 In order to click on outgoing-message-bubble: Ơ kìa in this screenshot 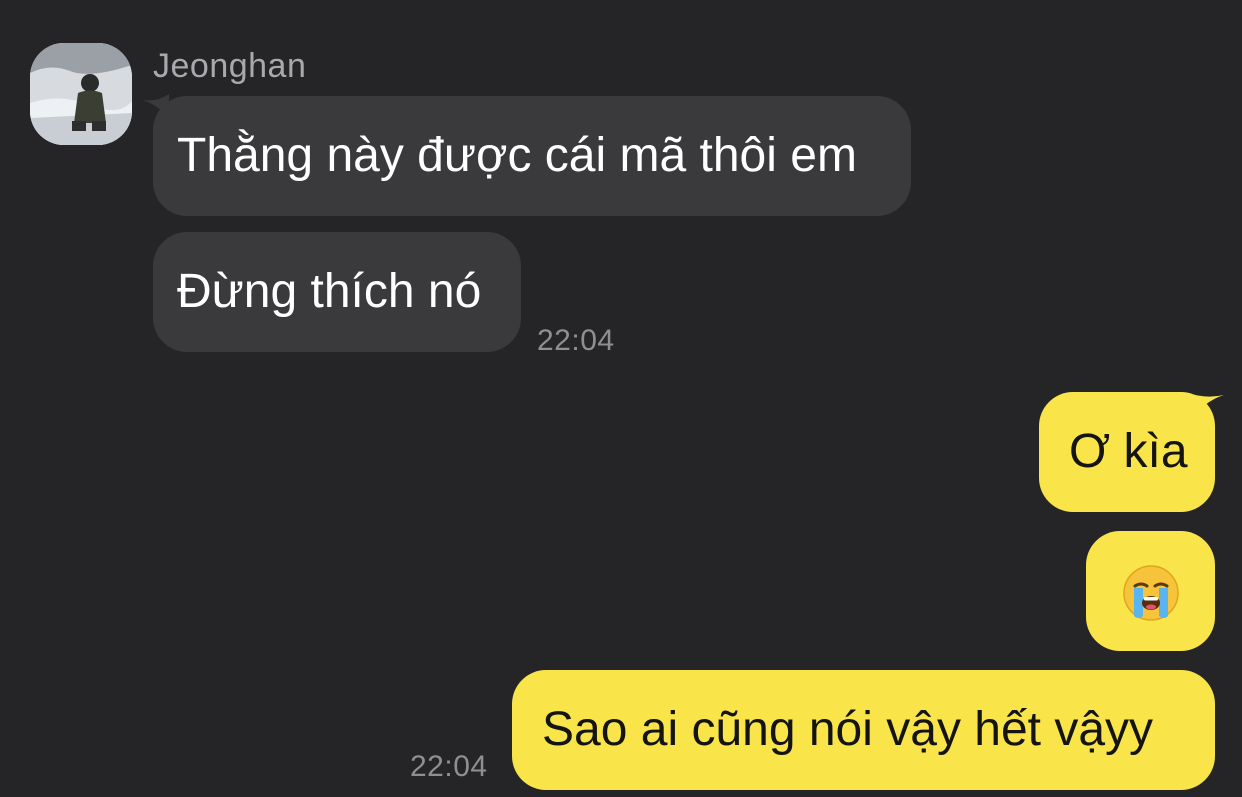, I will do `click(1127, 452)`.